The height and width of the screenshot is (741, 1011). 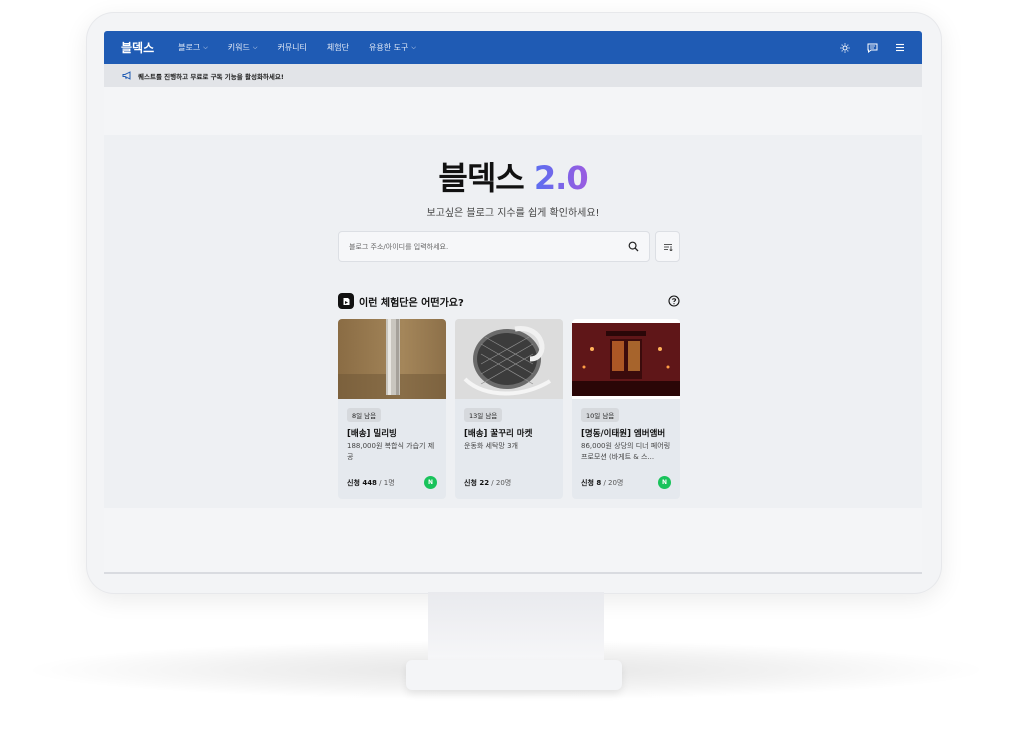 I want to click on nav-item-community: 커뮤니티, so click(x=291, y=47).